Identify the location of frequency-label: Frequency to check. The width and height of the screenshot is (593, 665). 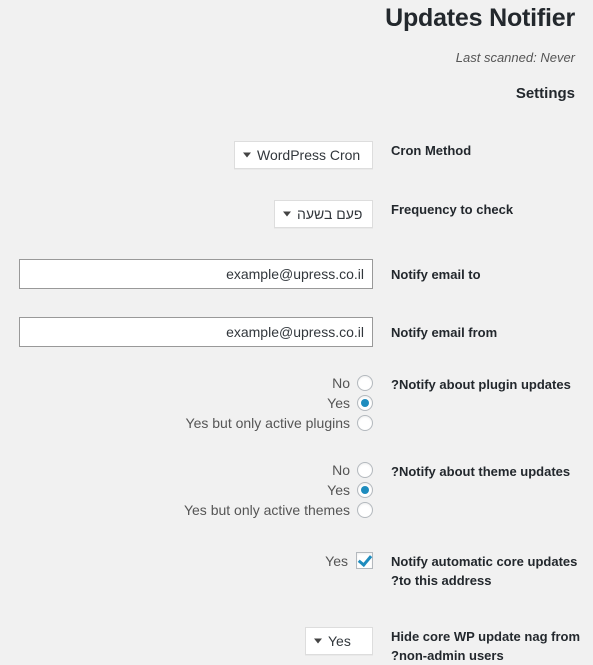
(452, 209).